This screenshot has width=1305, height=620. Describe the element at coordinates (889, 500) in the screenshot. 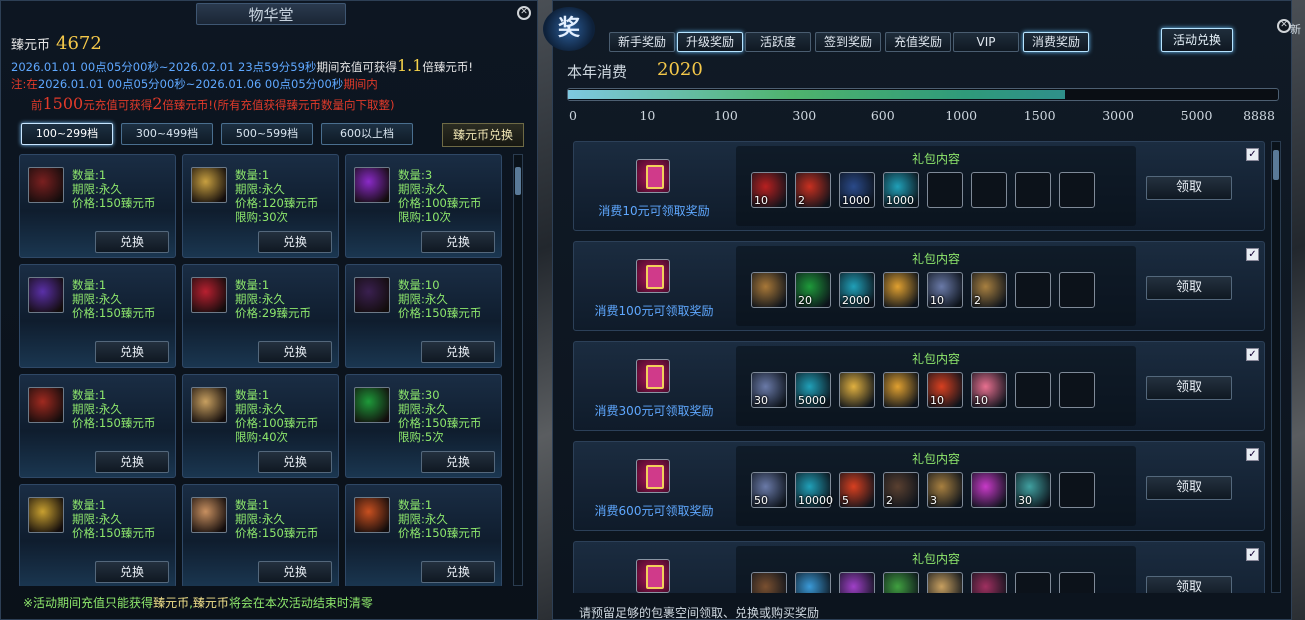

I see `slot-quantity: 2` at that location.